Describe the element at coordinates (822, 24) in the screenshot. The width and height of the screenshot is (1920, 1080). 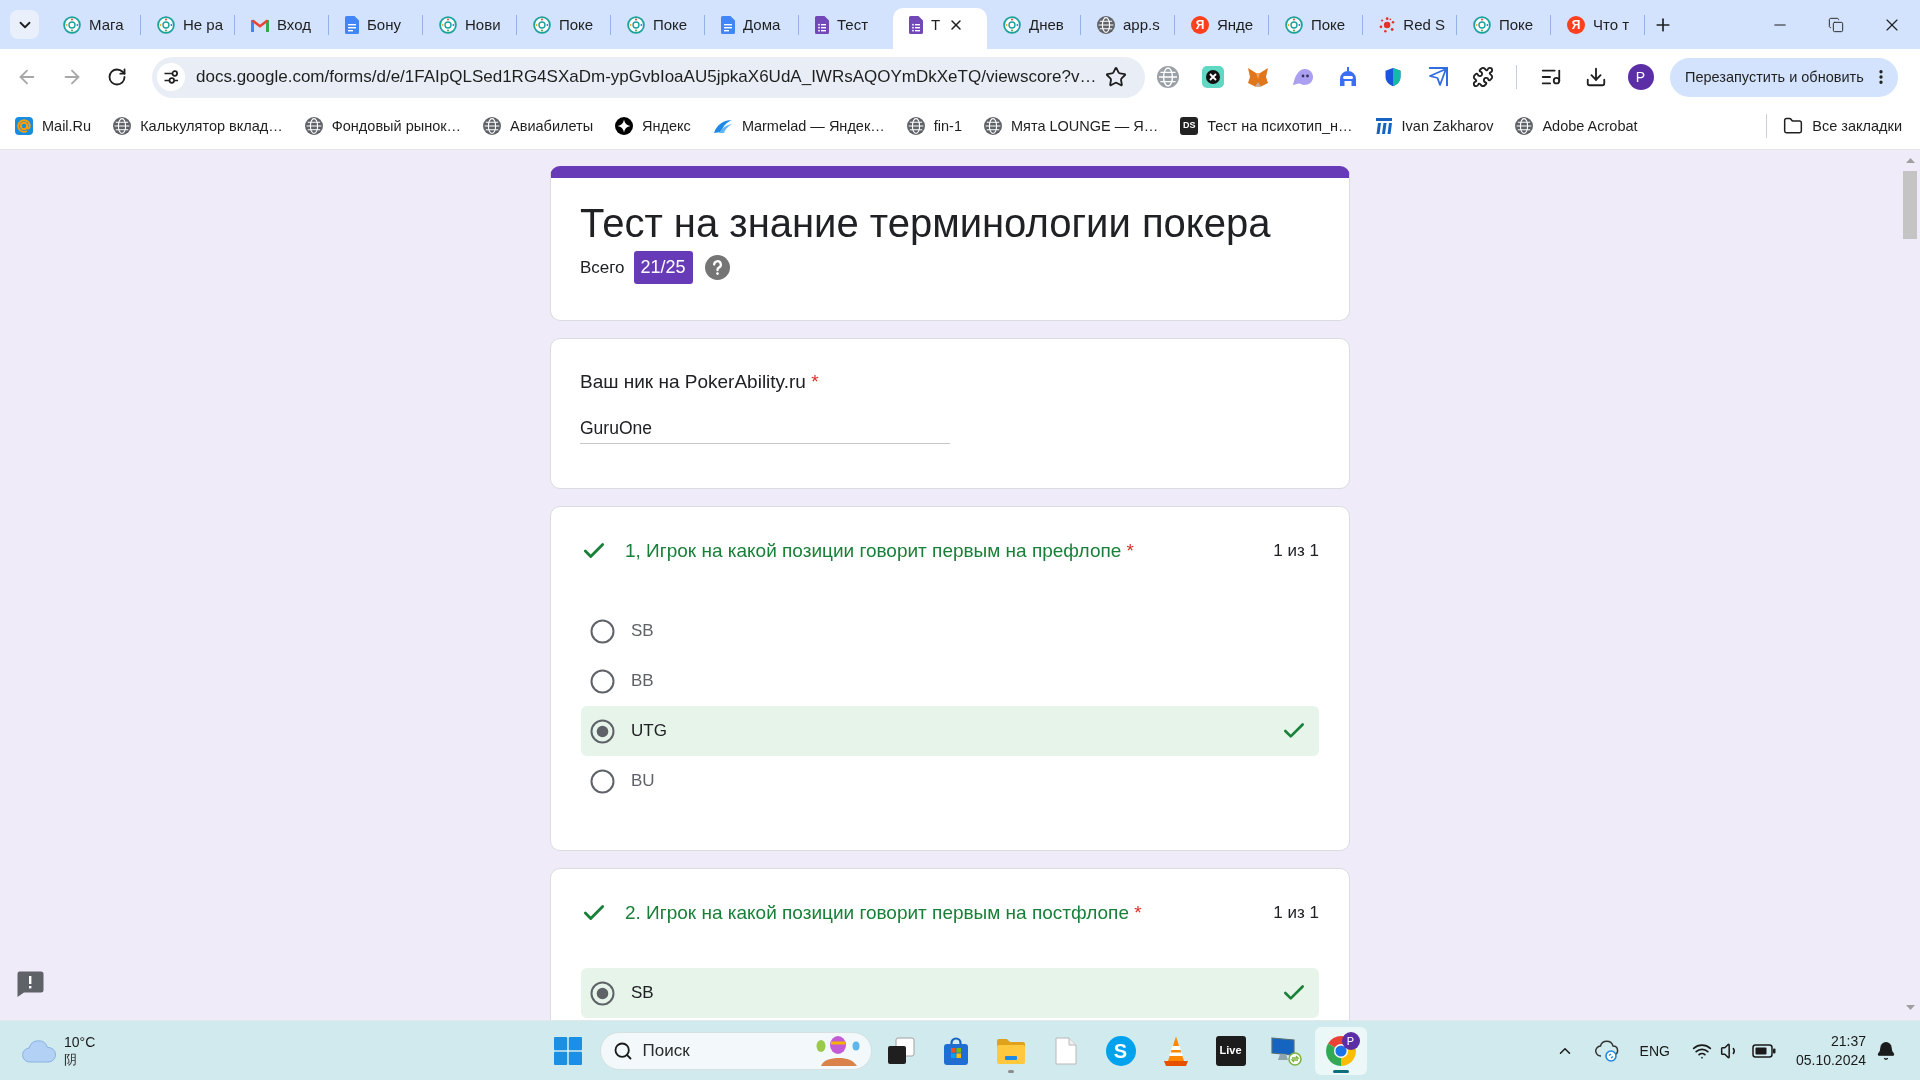
I see `list-document-icon` at that location.